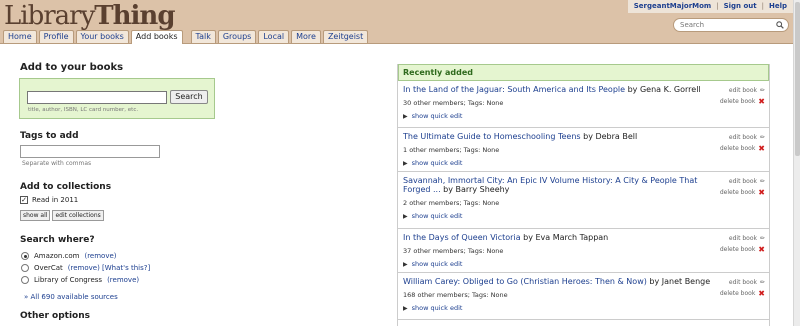  Describe the element at coordinates (664, 89) in the screenshot. I see `book-author: by Gena K. Gorrell` at that location.